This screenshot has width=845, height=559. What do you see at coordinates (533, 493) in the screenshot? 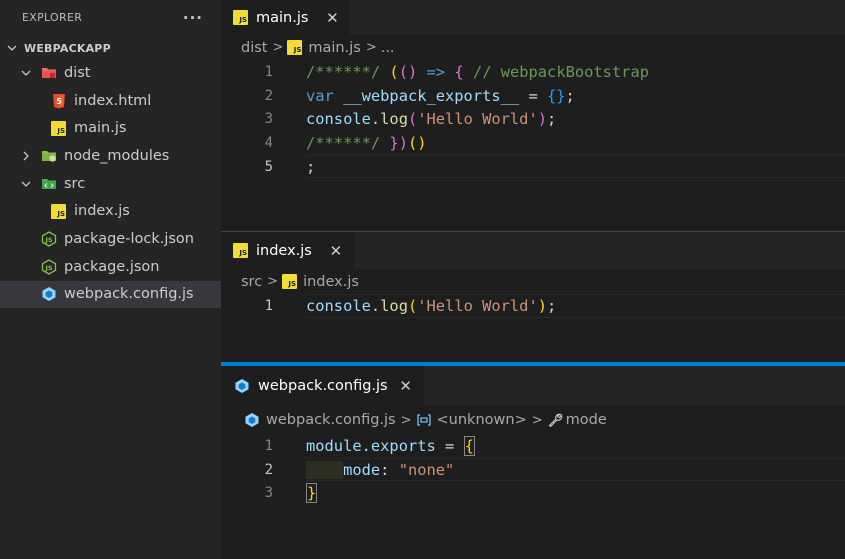
I see `code-line: 3 }` at bounding box center [533, 493].